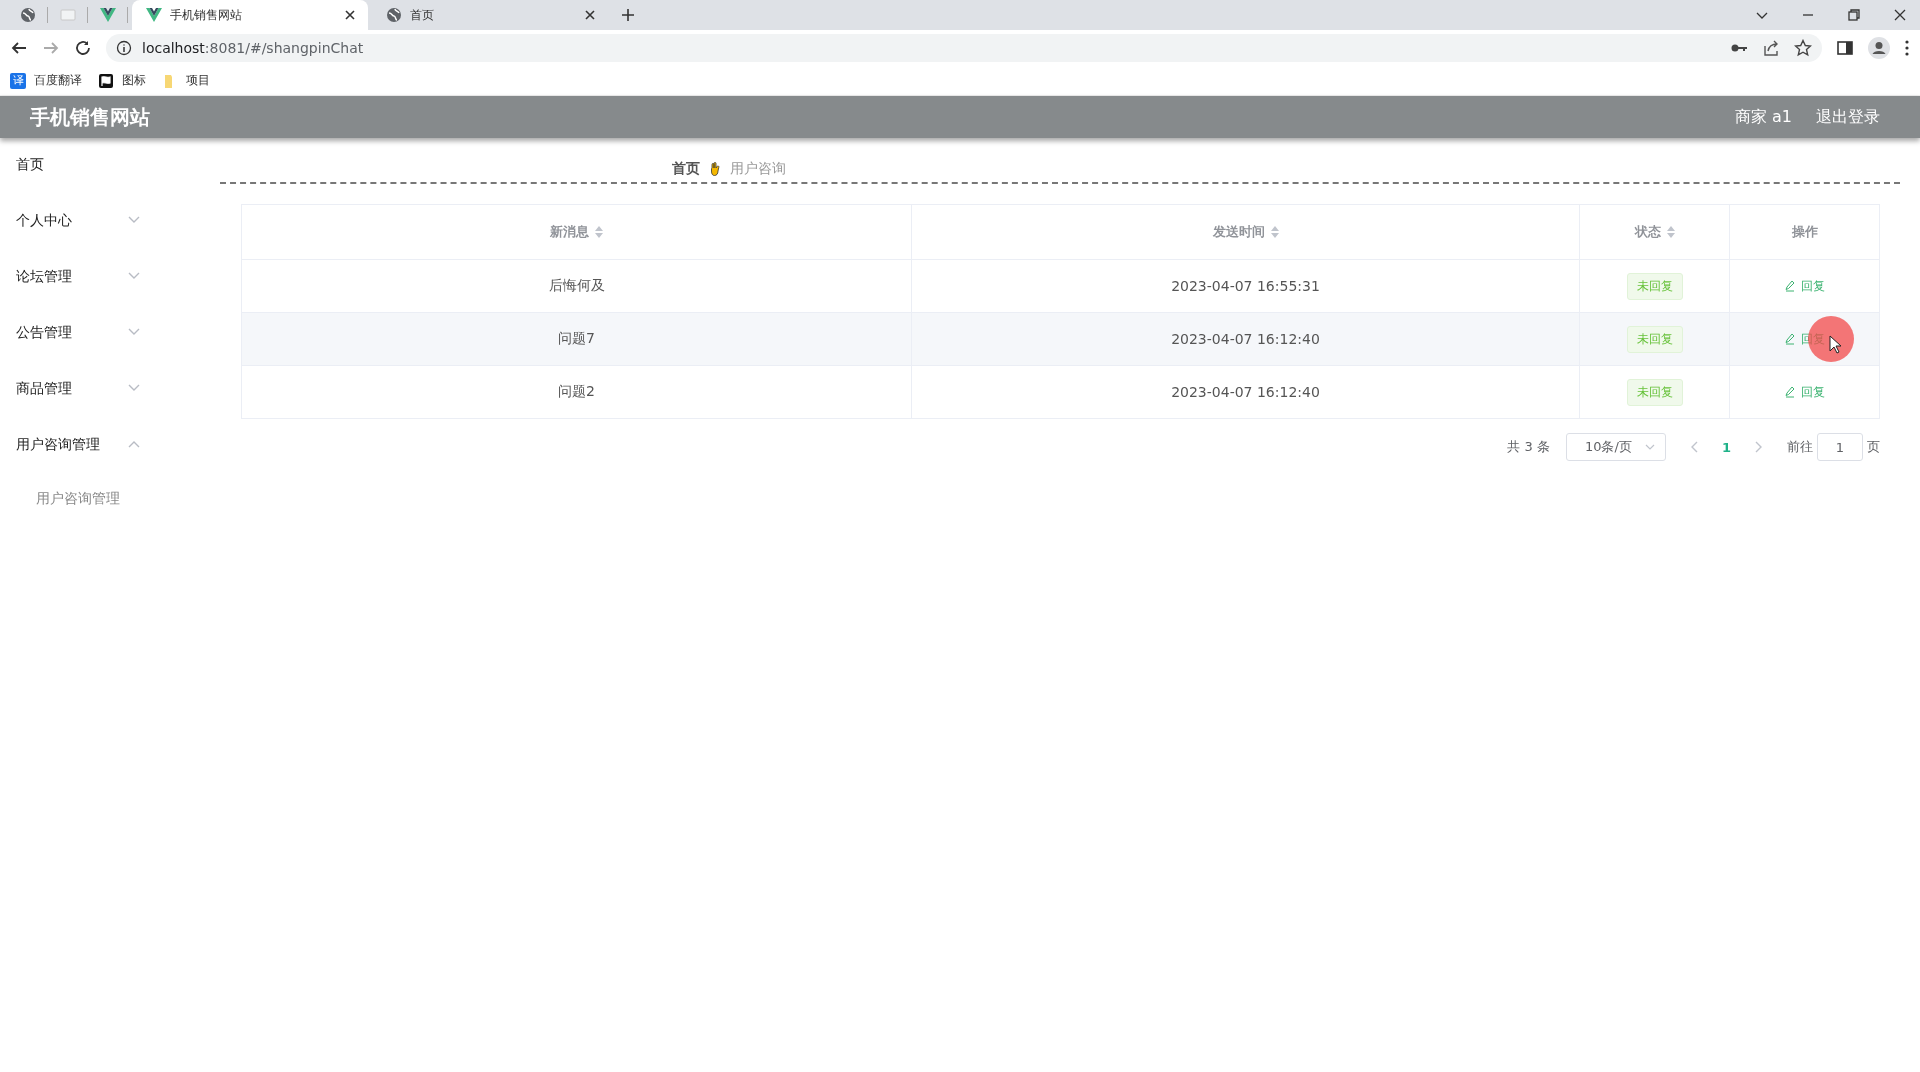 The width and height of the screenshot is (1920, 1072). What do you see at coordinates (1763, 117) in the screenshot?
I see `username: 商家 a1` at bounding box center [1763, 117].